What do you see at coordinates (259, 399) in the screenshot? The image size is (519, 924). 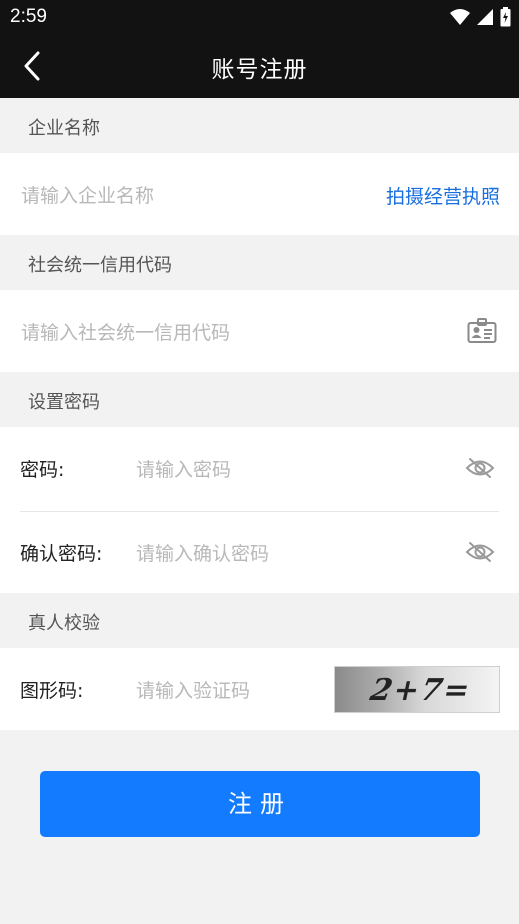 I see `section-header-password: 设置密码` at bounding box center [259, 399].